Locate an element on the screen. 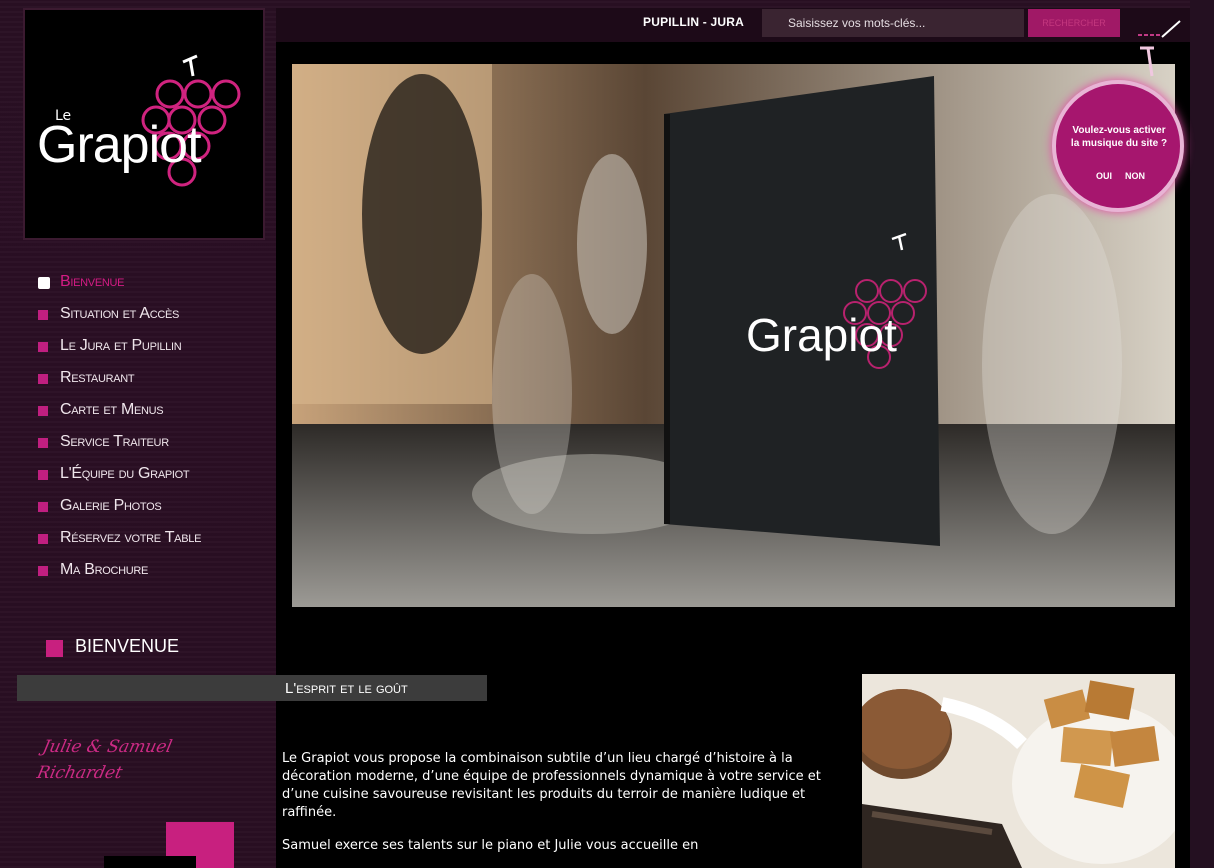 Image resolution: width=1214 pixels, height=868 pixels. location-label: PUPILLIN - JURA is located at coordinates (694, 22).